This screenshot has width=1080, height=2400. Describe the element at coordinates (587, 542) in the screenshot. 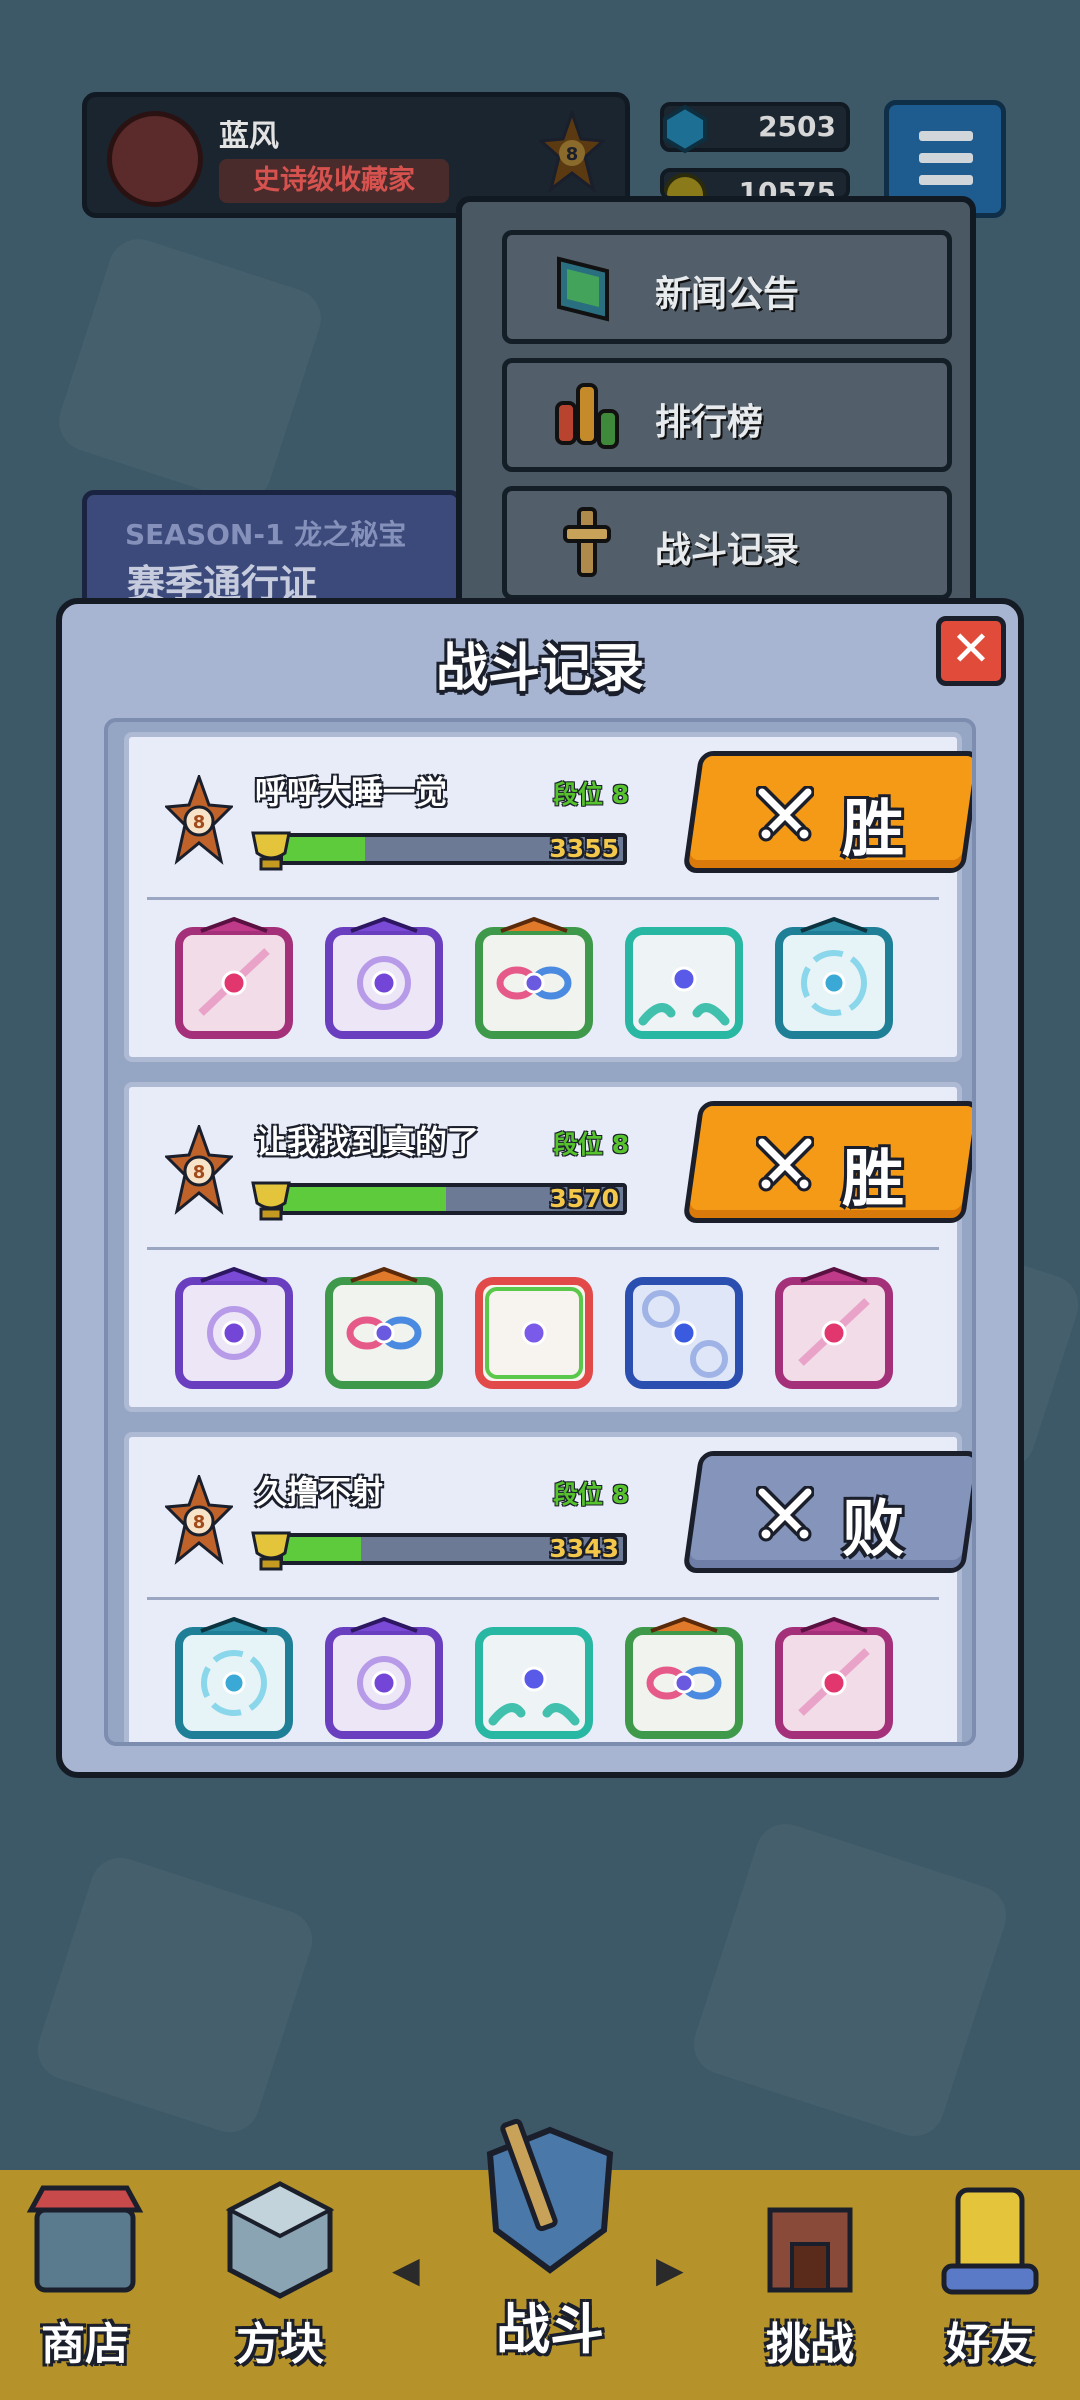

I see `battle-record-sword-icon` at that location.